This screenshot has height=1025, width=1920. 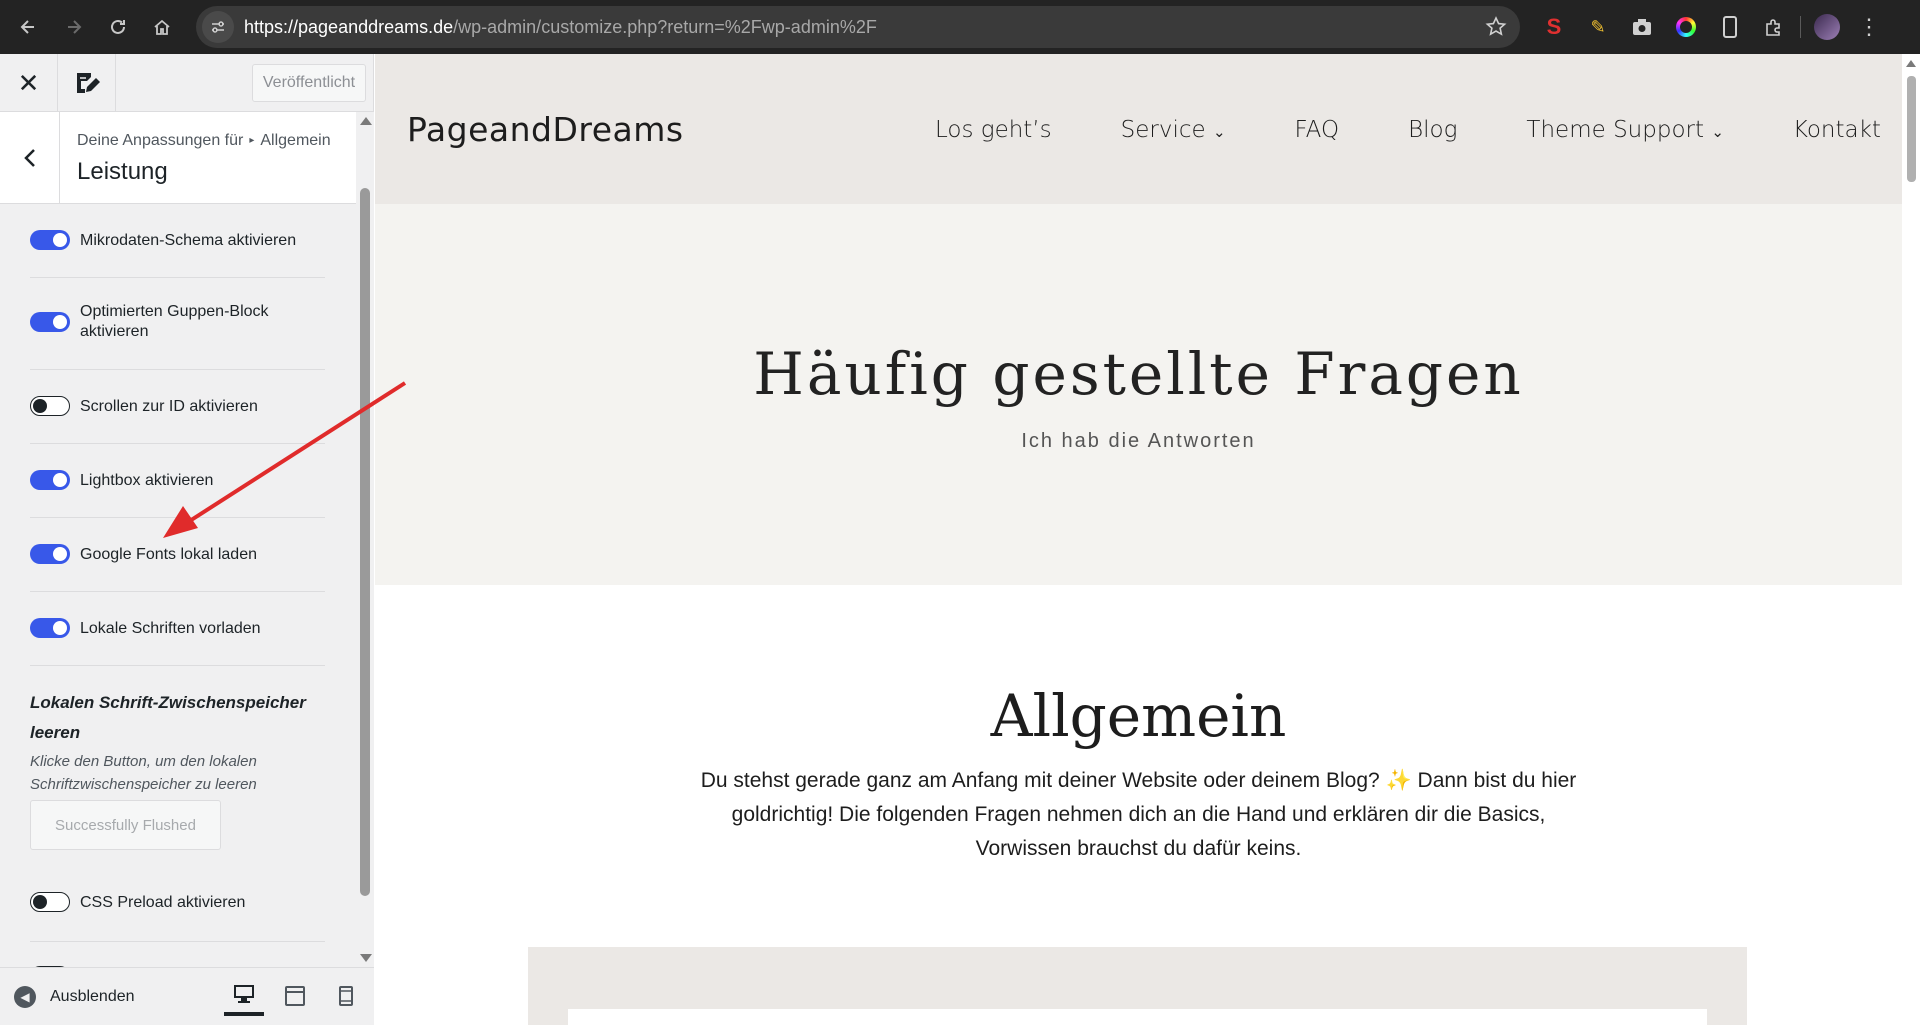 I want to click on nav-item-los-gehts: Los geht’s, so click(x=993, y=130).